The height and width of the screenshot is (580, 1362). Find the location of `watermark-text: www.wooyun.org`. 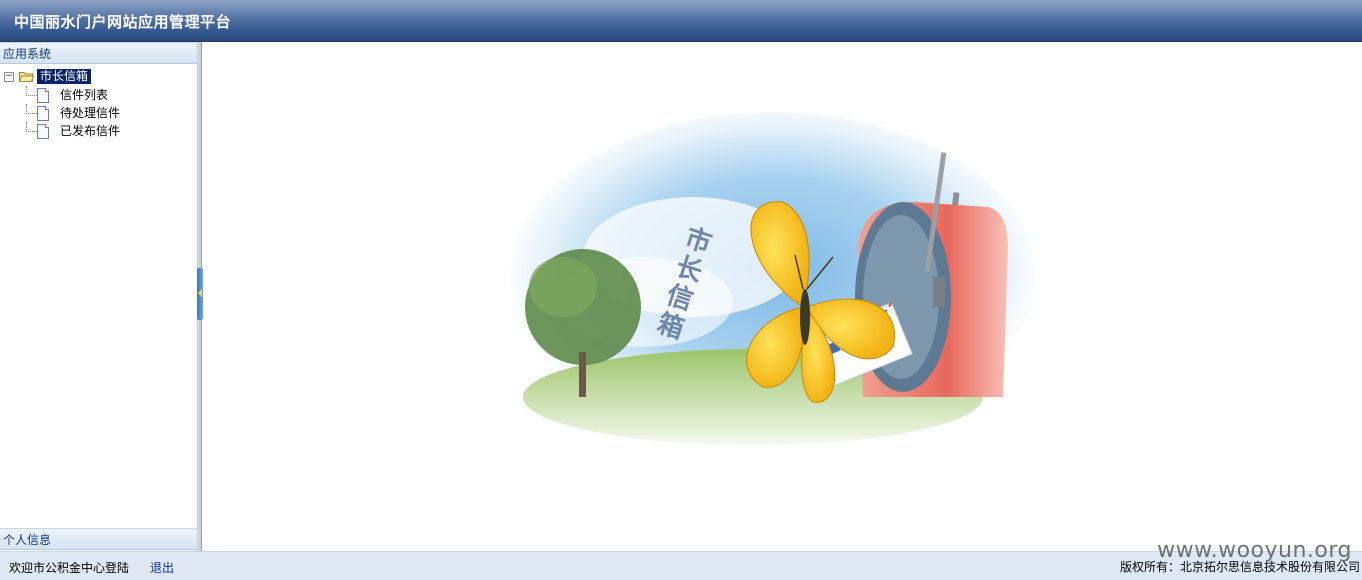

watermark-text: www.wooyun.org is located at coordinates (1254, 550).